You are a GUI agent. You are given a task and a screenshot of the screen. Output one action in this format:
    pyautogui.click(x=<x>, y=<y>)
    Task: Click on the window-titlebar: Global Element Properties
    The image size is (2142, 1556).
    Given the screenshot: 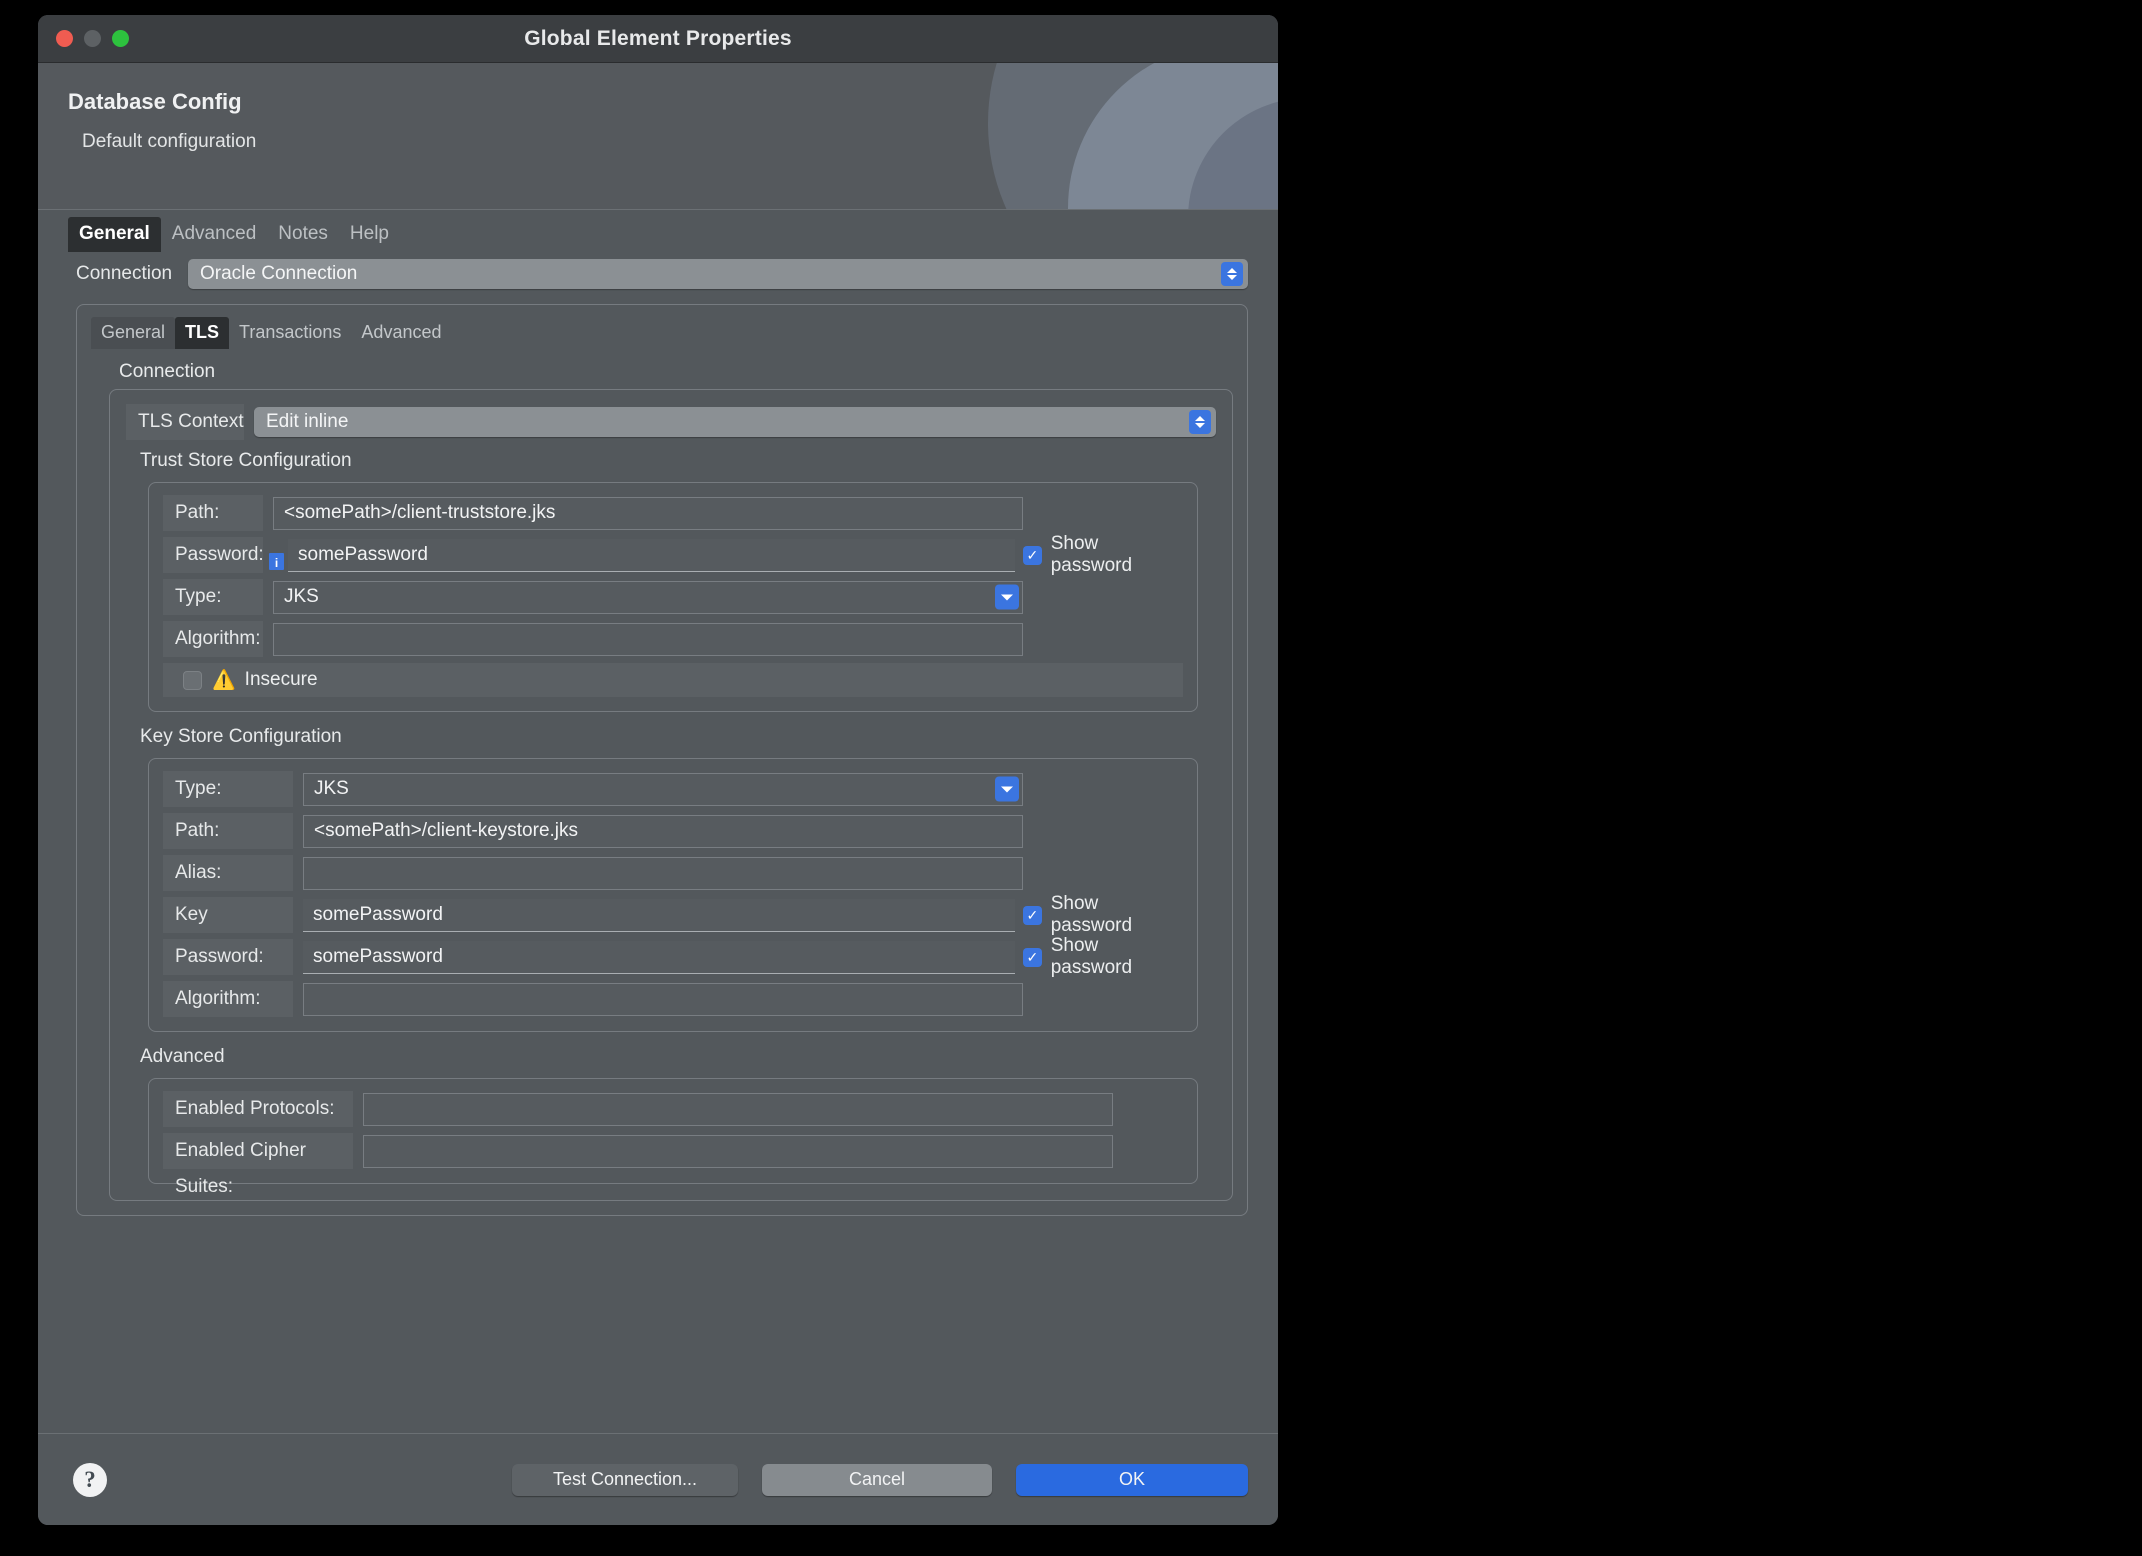 What is the action you would take?
    pyautogui.click(x=658, y=39)
    